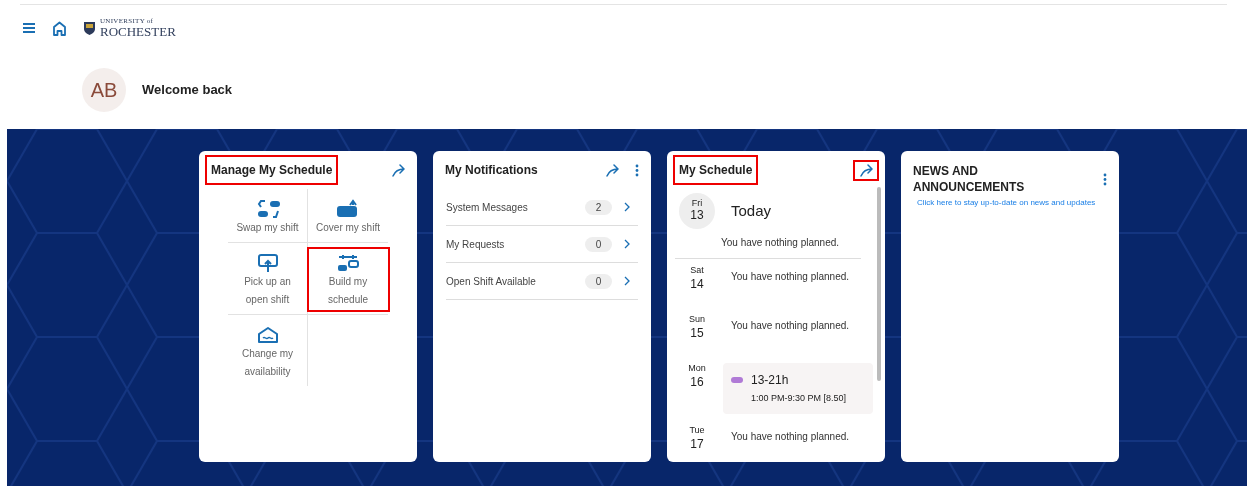 The height and width of the screenshot is (486, 1247). I want to click on notification-item: System Messages 2, so click(542, 207).